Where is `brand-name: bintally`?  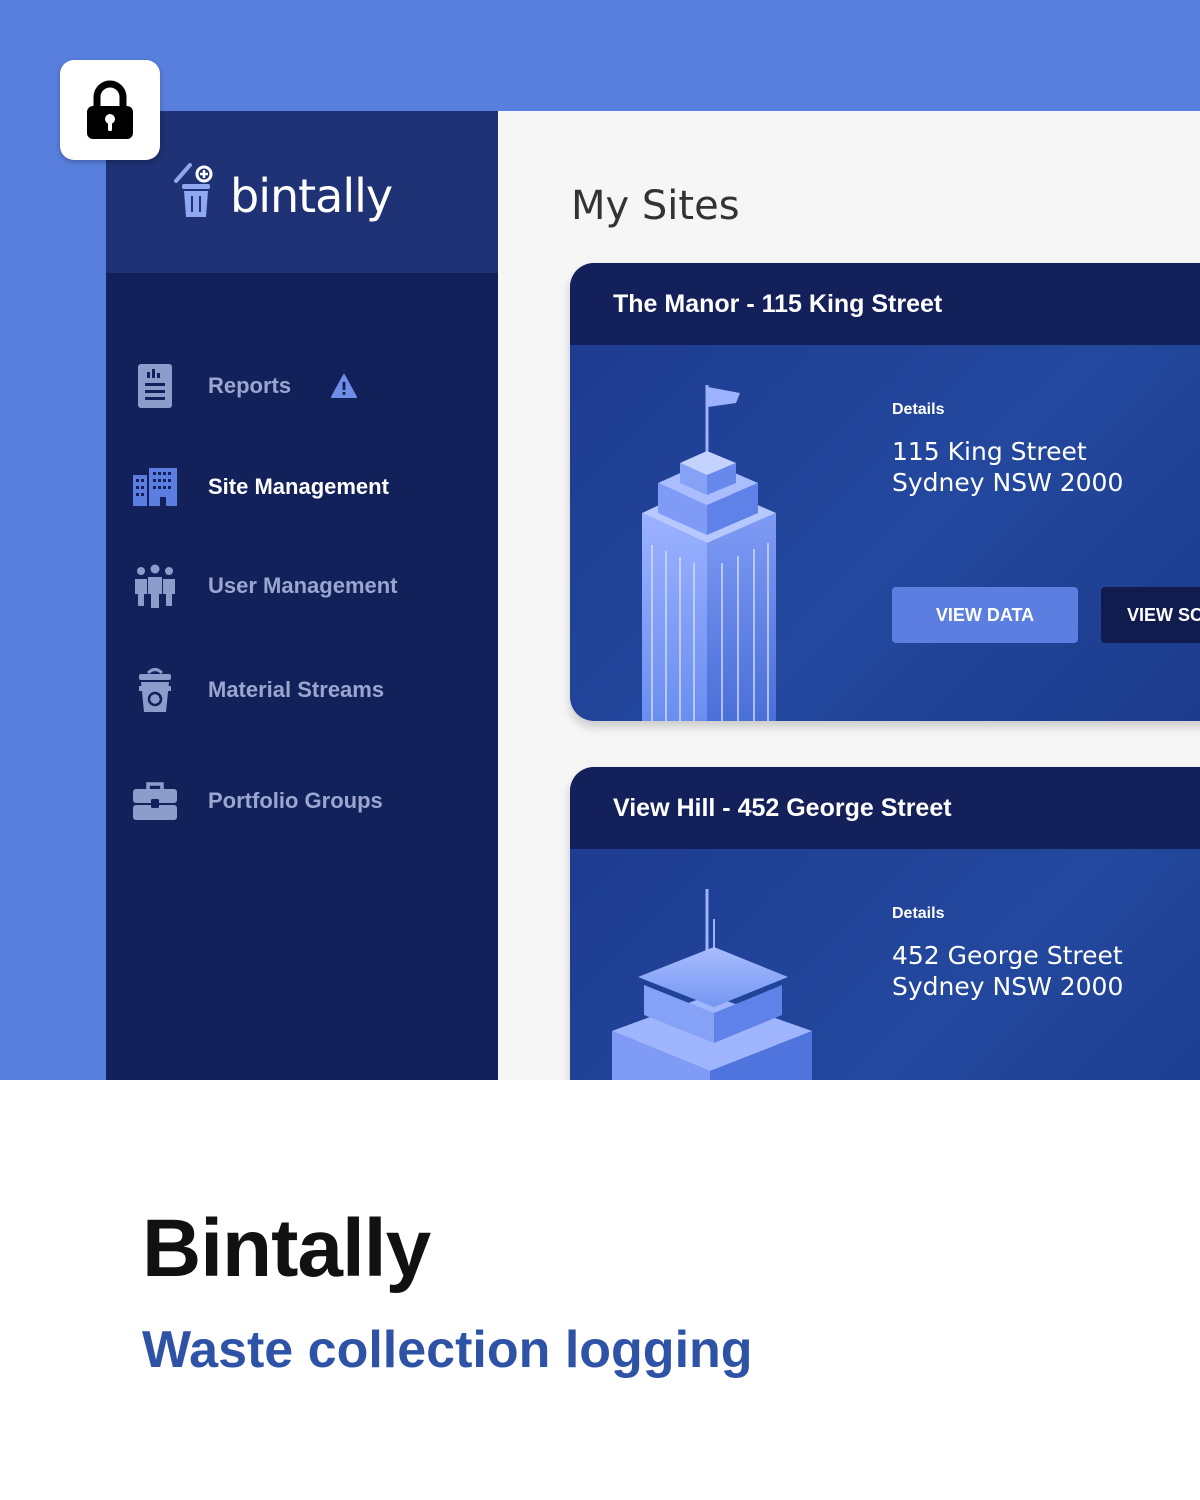 brand-name: bintally is located at coordinates (311, 196).